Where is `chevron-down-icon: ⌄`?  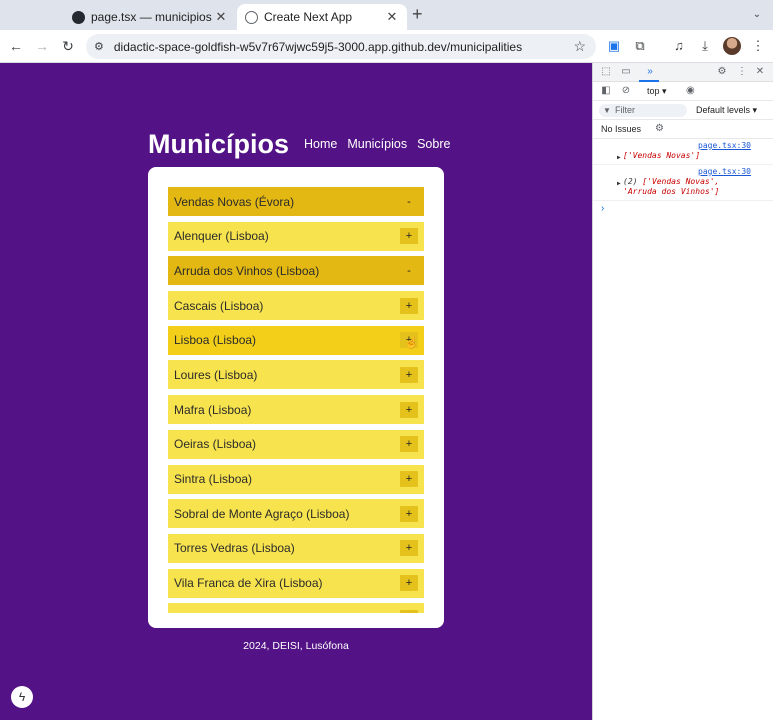 chevron-down-icon: ⌄ is located at coordinates (757, 15).